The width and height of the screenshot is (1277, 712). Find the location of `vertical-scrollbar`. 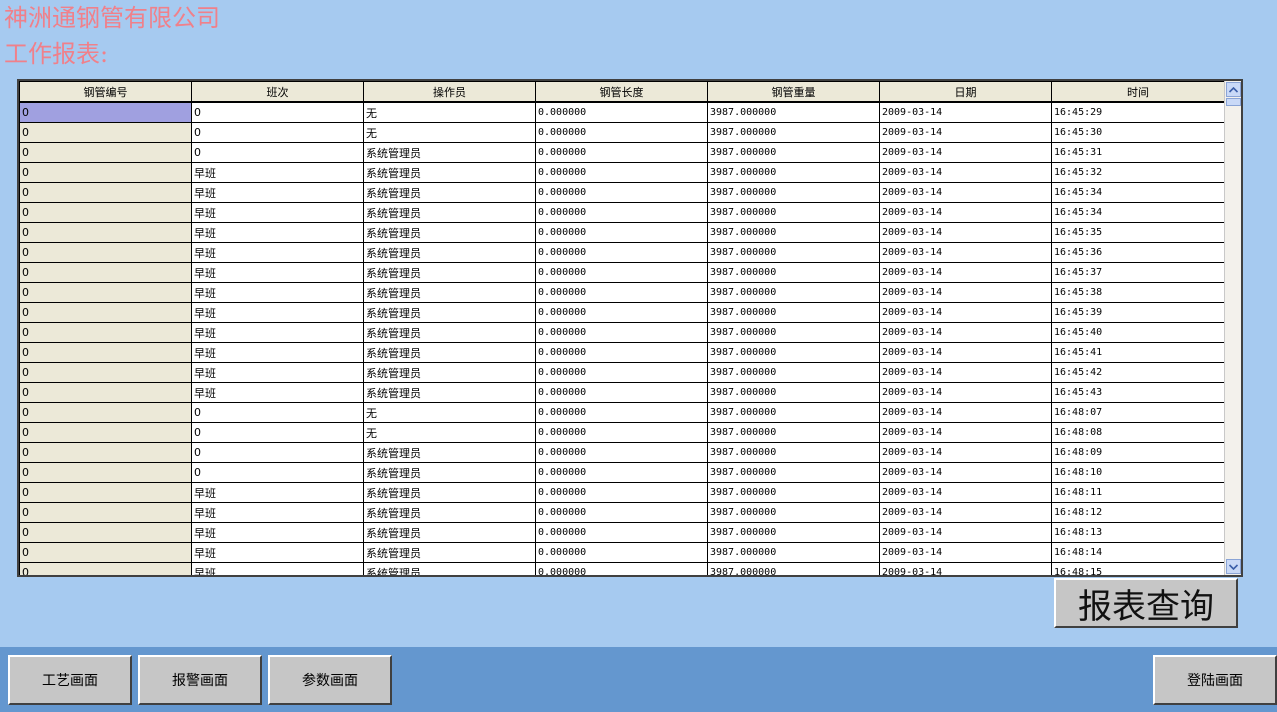

vertical-scrollbar is located at coordinates (1232, 328).